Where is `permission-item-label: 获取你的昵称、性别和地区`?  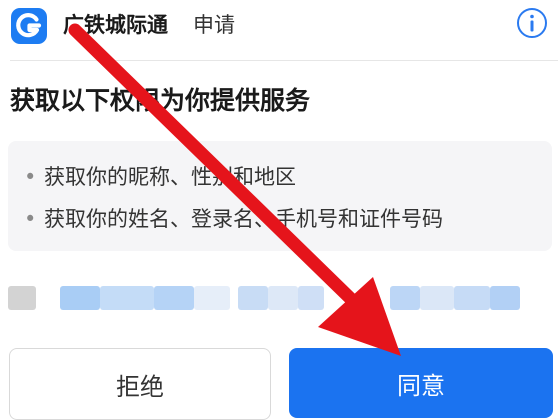 permission-item-label: 获取你的昵称、性别和地区 is located at coordinates (170, 177).